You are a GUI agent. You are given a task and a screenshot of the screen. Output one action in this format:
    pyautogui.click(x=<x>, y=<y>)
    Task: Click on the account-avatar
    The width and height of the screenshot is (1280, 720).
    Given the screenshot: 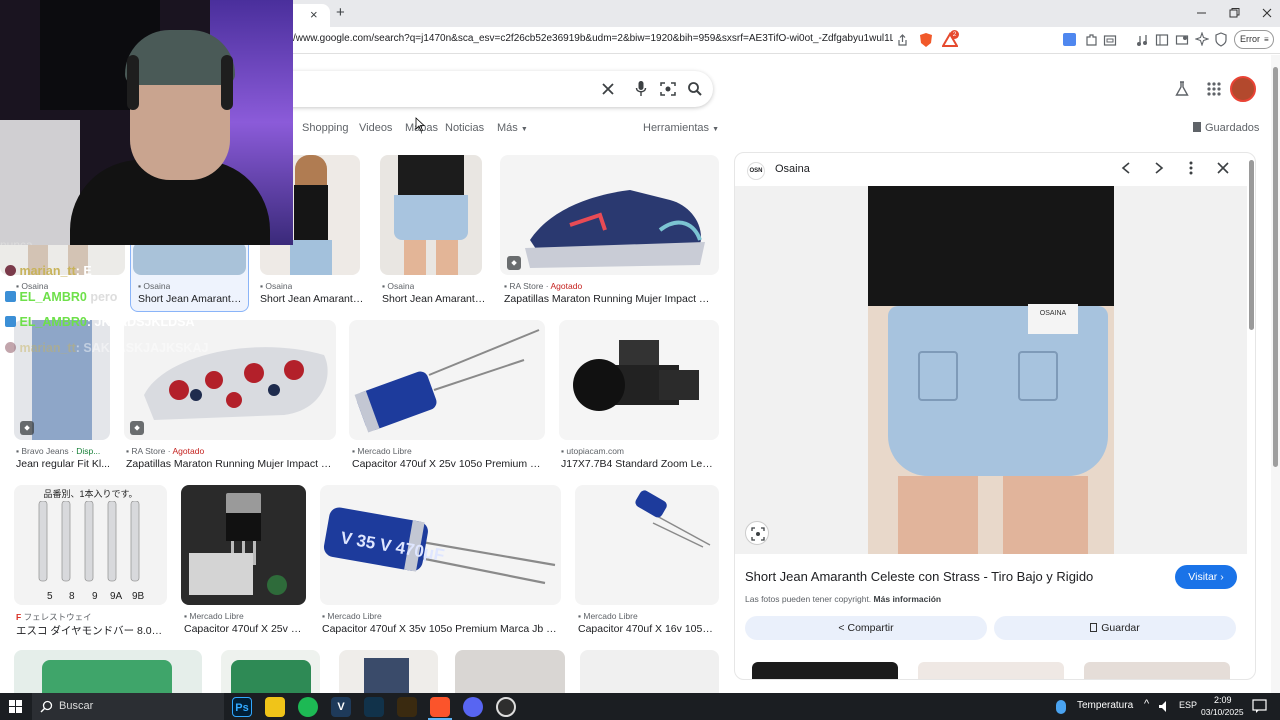 What is the action you would take?
    pyautogui.click(x=1243, y=89)
    